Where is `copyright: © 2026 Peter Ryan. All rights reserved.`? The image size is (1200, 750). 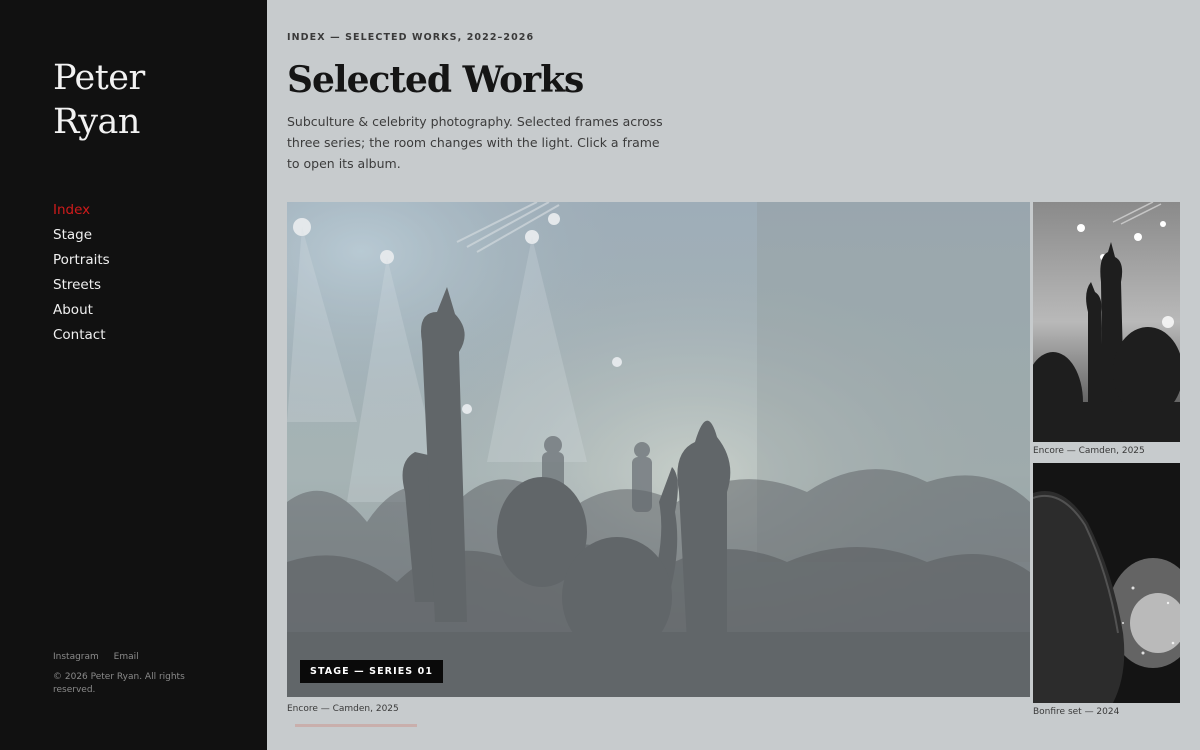 copyright: © 2026 Peter Ryan. All rights reserved. is located at coordinates (119, 683).